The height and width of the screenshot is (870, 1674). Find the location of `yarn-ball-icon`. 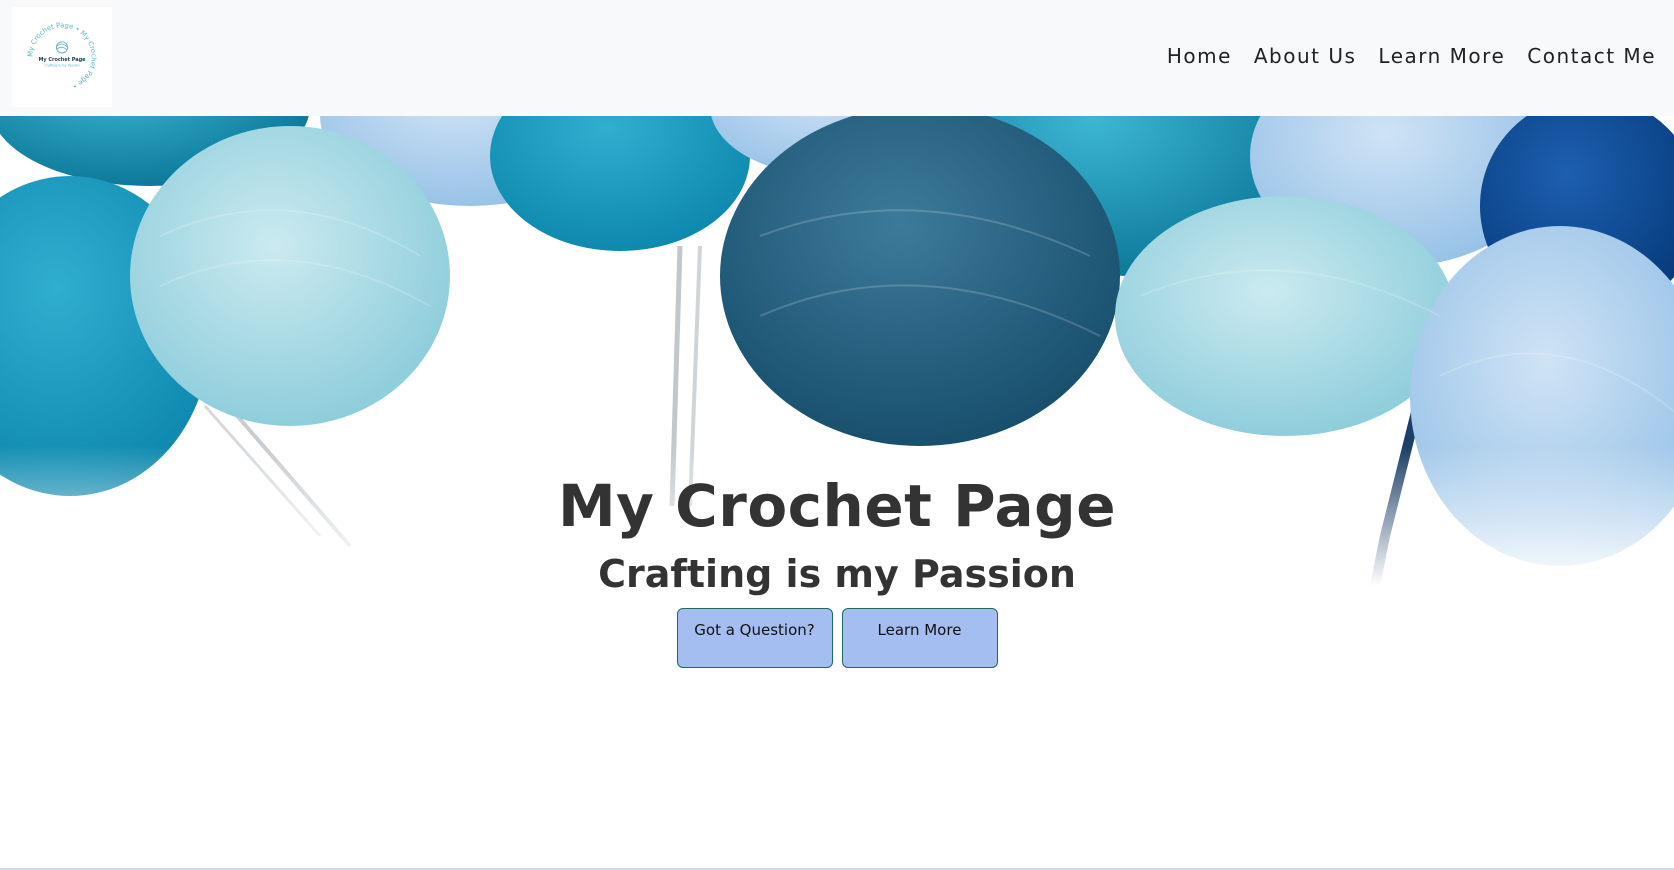

yarn-ball-icon is located at coordinates (62, 47).